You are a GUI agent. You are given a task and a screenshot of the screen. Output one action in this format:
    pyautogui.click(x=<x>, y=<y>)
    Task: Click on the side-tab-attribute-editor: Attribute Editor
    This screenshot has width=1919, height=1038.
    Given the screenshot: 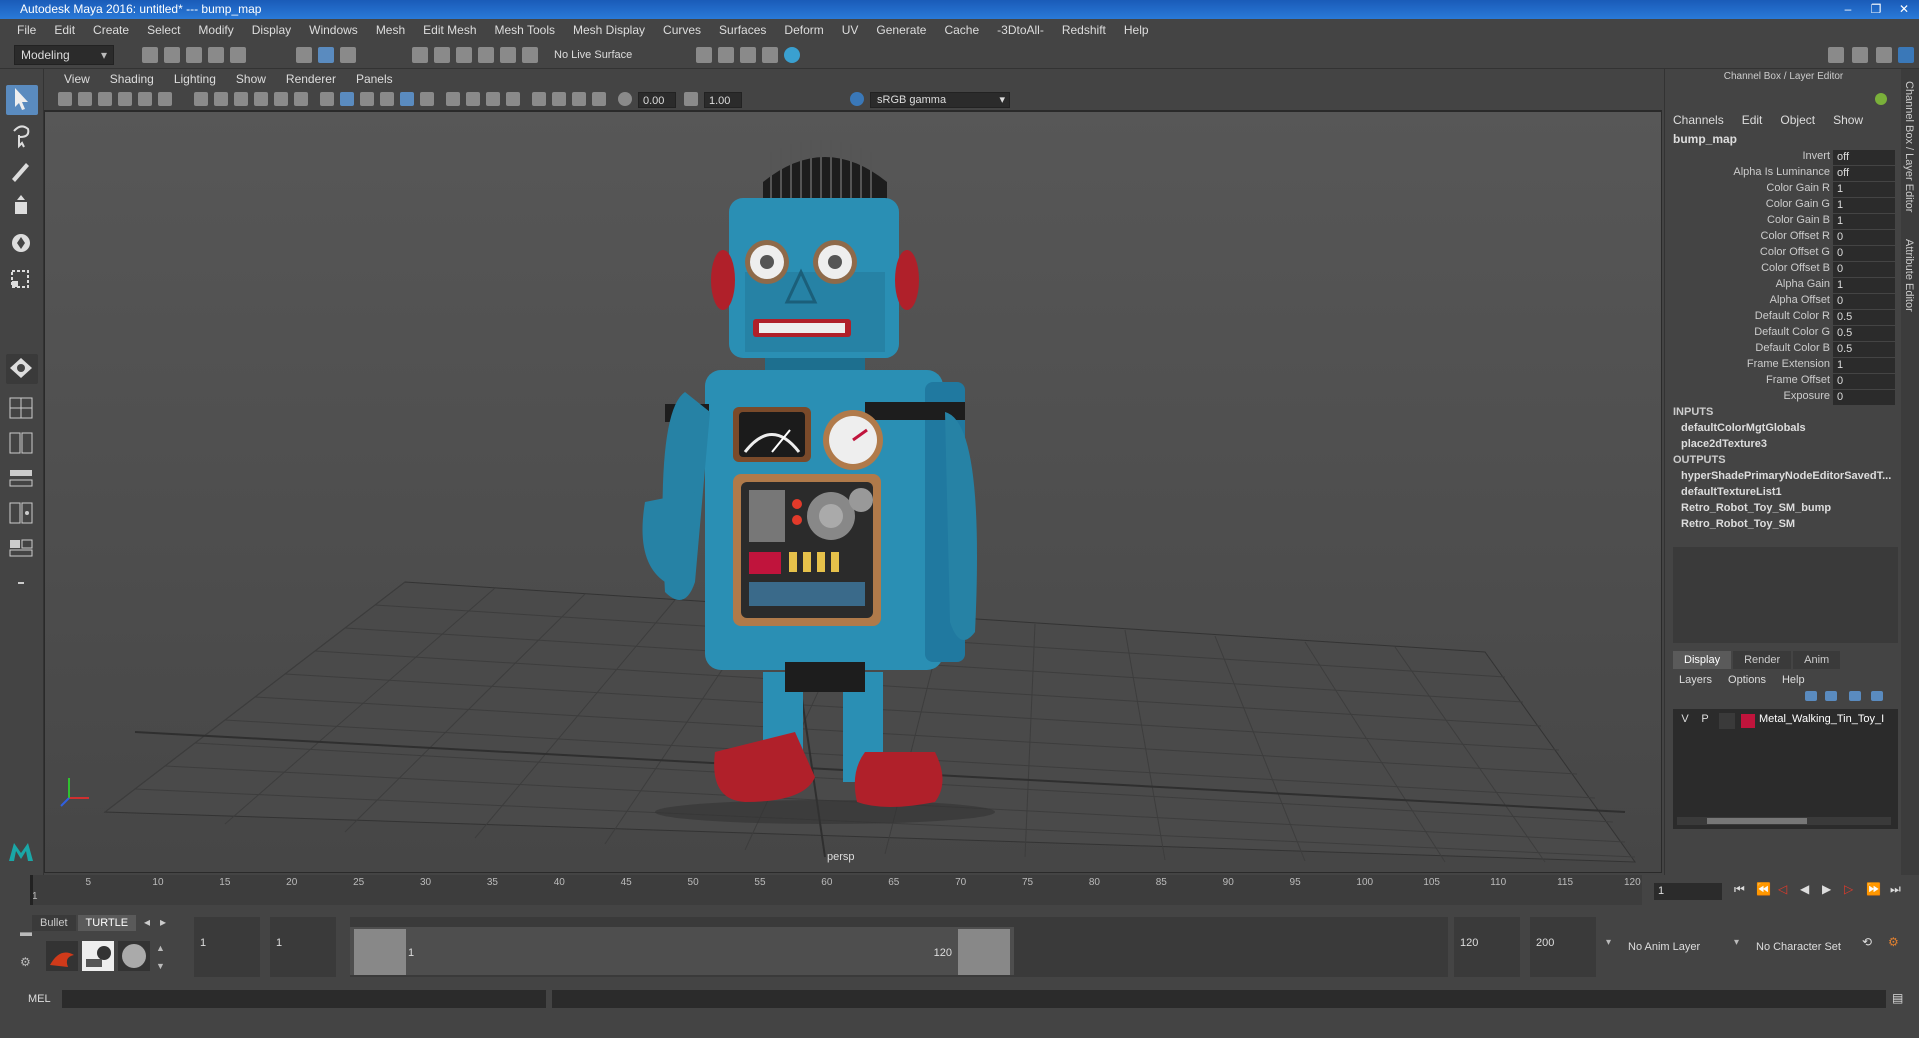 What is the action you would take?
    pyautogui.click(x=1909, y=275)
    